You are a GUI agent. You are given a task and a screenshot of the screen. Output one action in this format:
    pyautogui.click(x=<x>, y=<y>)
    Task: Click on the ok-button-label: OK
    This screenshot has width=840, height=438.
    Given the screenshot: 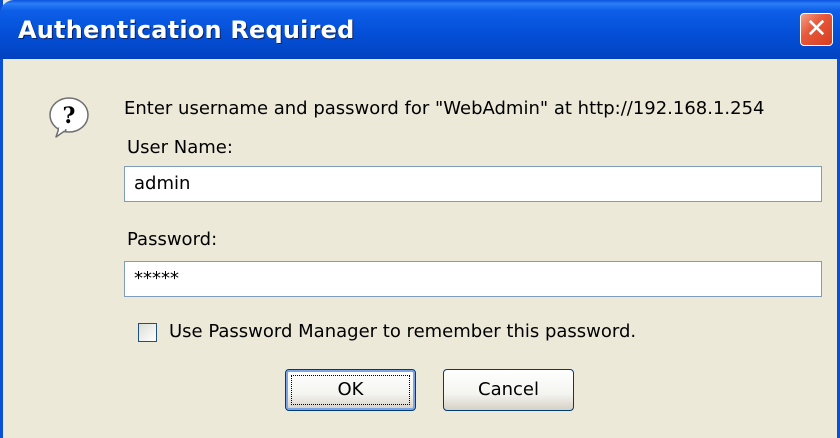 What is the action you would take?
    pyautogui.click(x=350, y=389)
    